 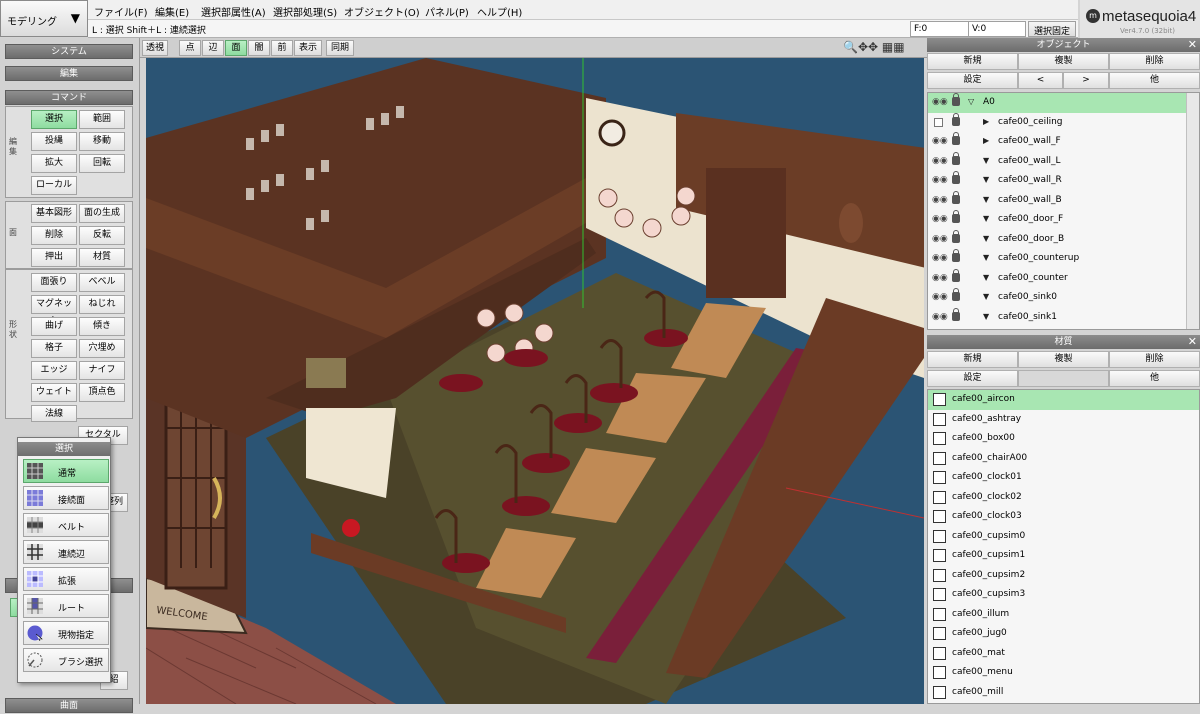 What do you see at coordinates (938, 122) in the screenshot?
I see `visibility-checkbox` at bounding box center [938, 122].